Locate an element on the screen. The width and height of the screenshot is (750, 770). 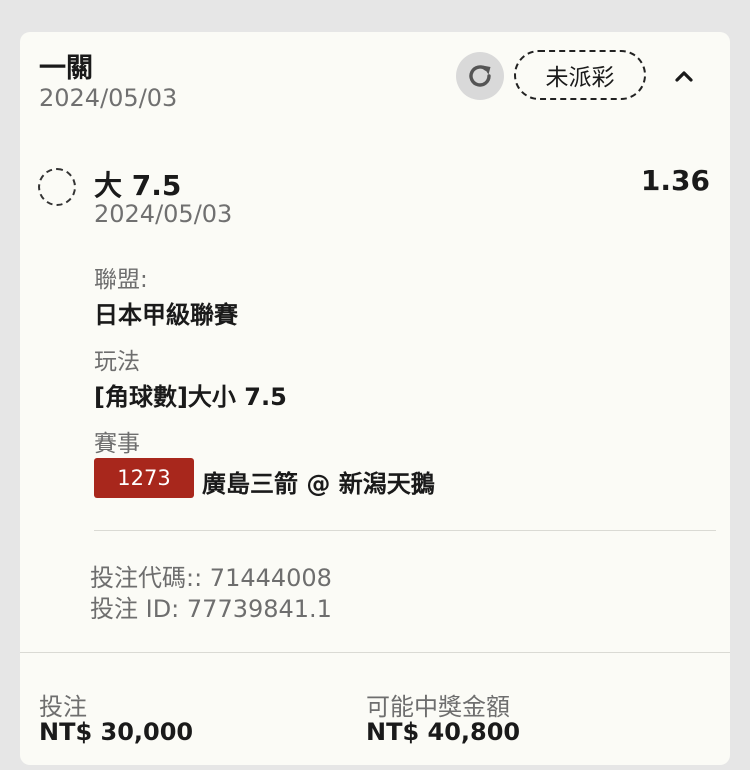
bet-id: 投注 ID: 77739841.1 is located at coordinates (211, 609).